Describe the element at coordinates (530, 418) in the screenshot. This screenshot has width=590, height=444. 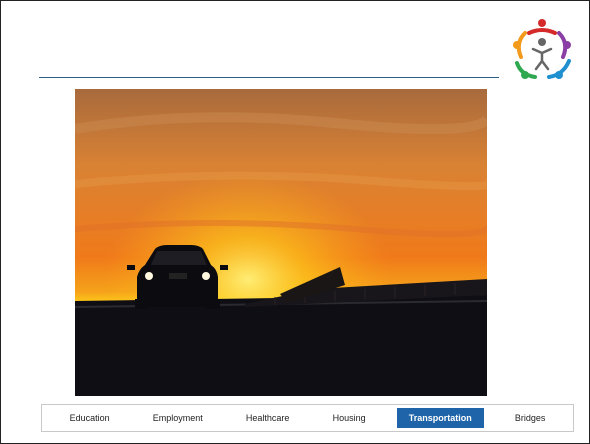
I see `nav-item-bridges: Bridges` at that location.